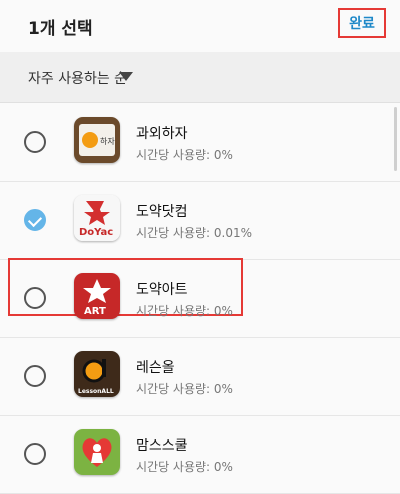 The width and height of the screenshot is (400, 494). I want to click on app-name: 도약아트, so click(162, 290).